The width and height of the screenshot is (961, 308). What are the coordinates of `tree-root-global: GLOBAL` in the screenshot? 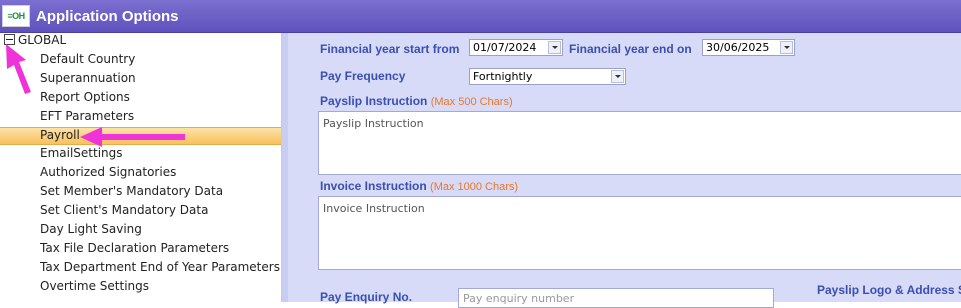 It's located at (35, 42).